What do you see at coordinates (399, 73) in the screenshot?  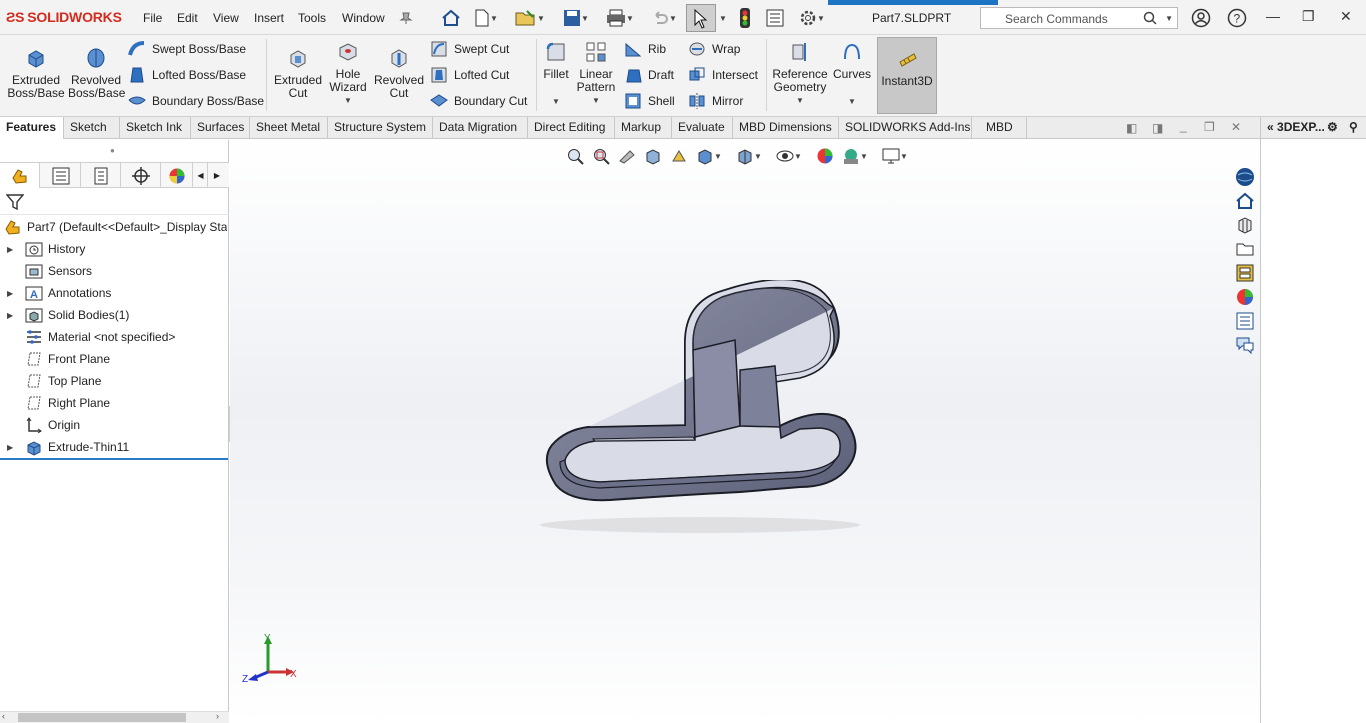 I see `revolved-cut-button: Revolved Cut` at bounding box center [399, 73].